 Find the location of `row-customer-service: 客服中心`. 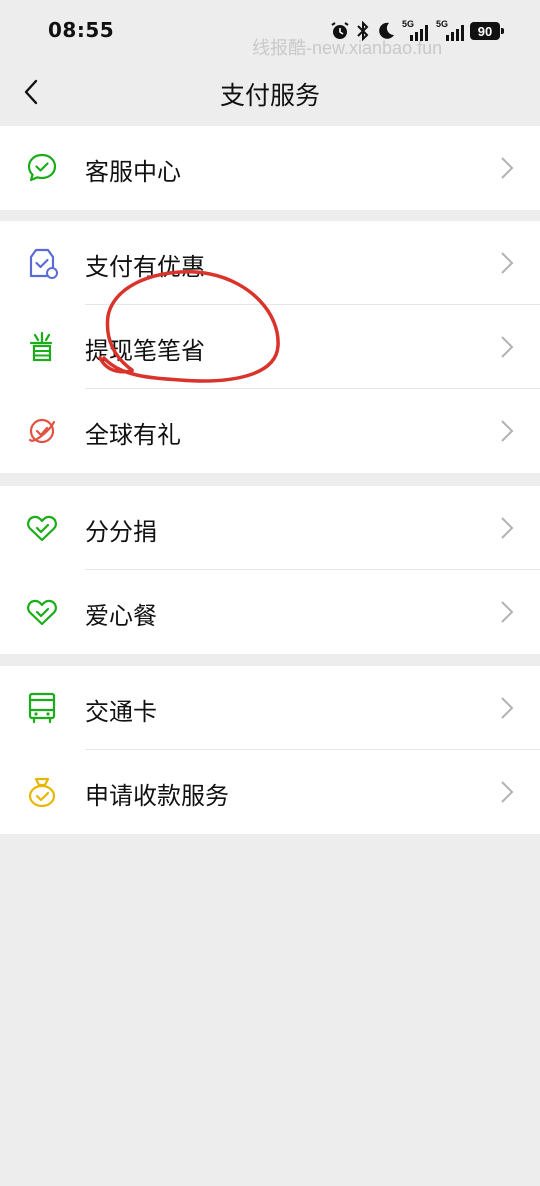

row-customer-service: 客服中心 is located at coordinates (270, 168).